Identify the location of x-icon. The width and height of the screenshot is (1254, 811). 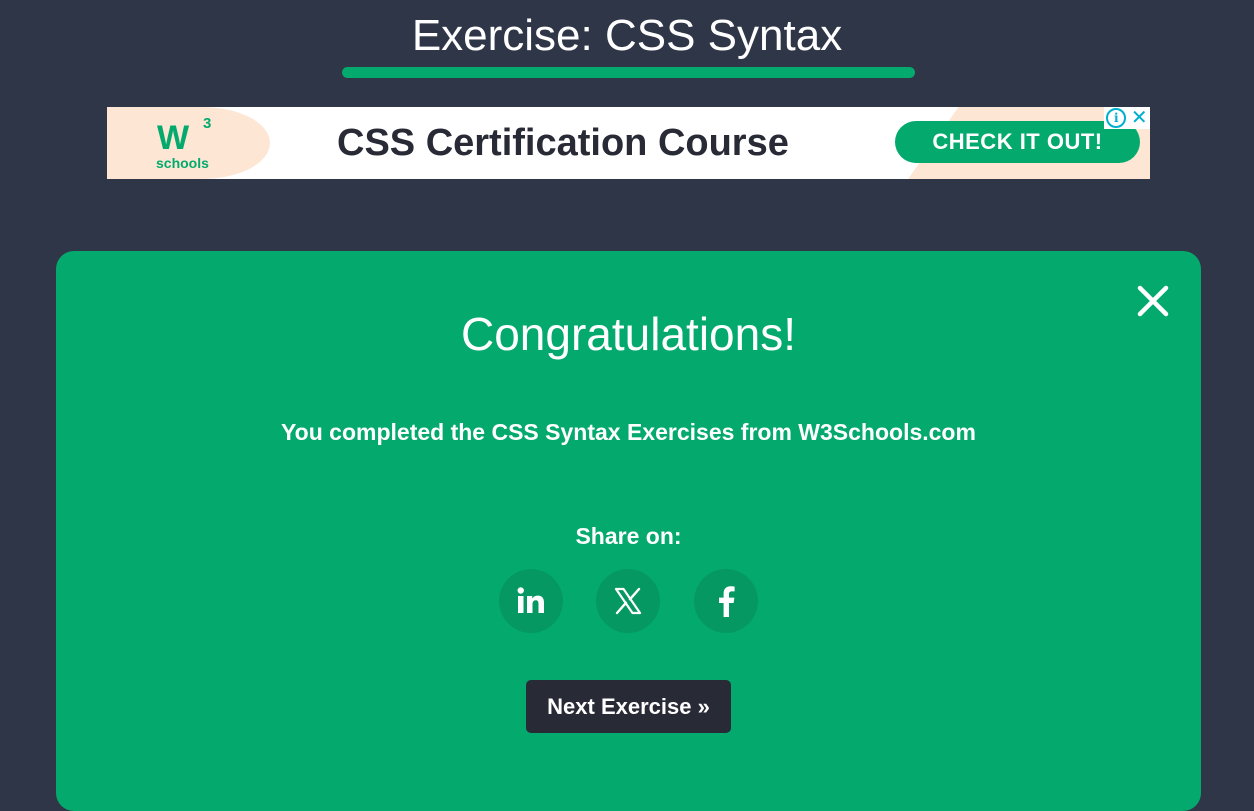
(628, 601).